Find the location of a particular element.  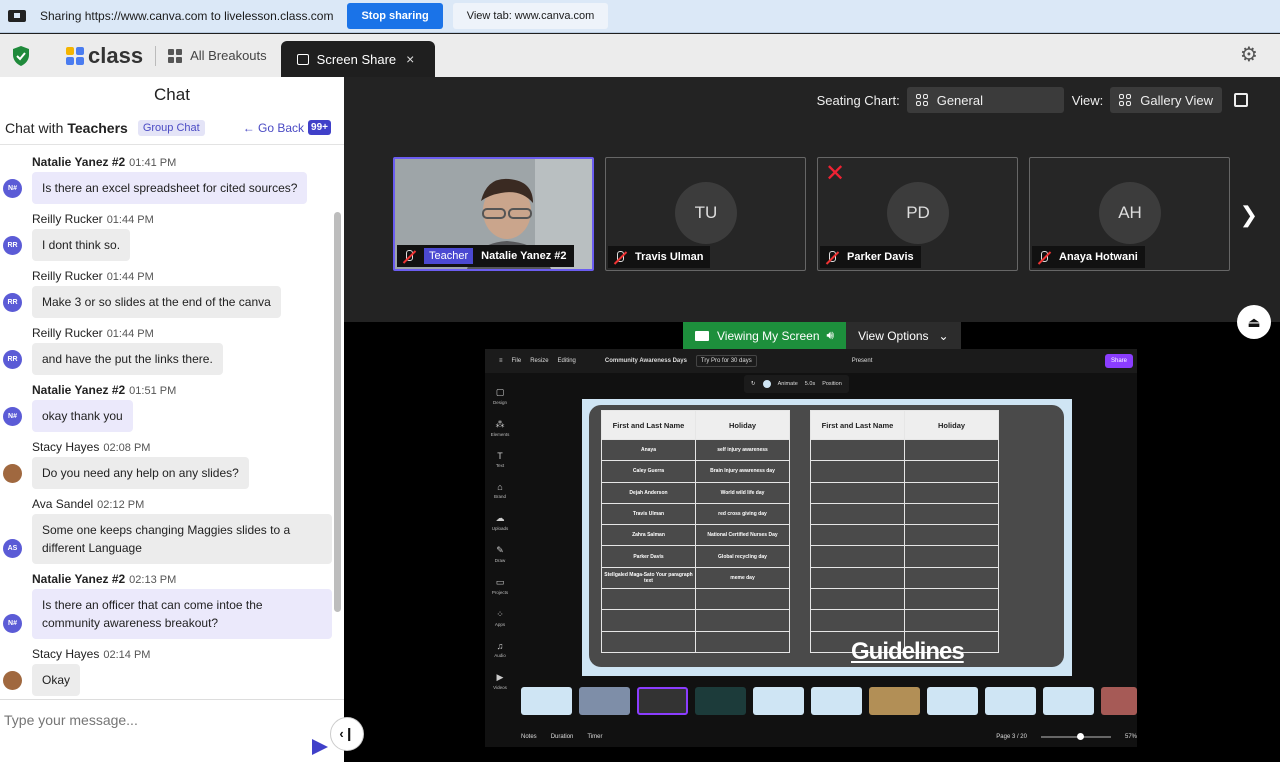

table-cell: Brain Injury awareness day is located at coordinates (742, 471).